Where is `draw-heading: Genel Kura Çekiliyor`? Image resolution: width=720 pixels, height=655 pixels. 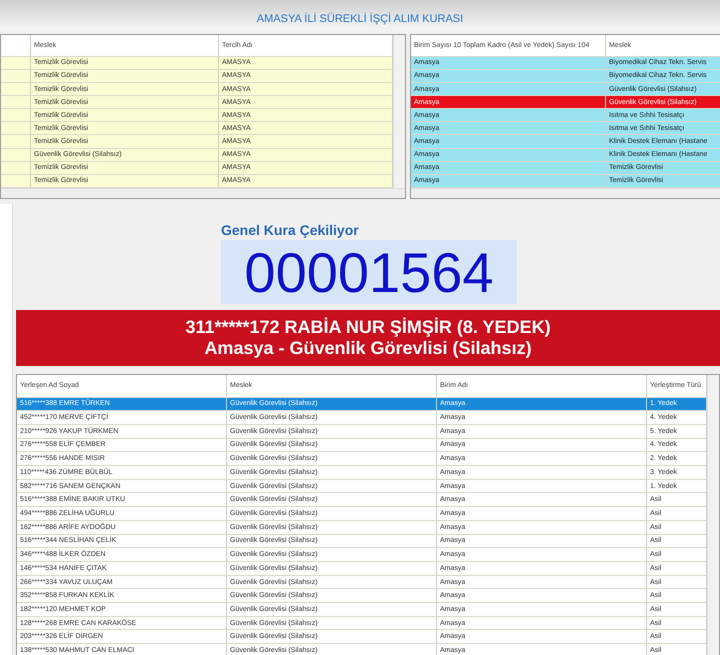
draw-heading: Genel Kura Çekiliyor is located at coordinates (290, 230).